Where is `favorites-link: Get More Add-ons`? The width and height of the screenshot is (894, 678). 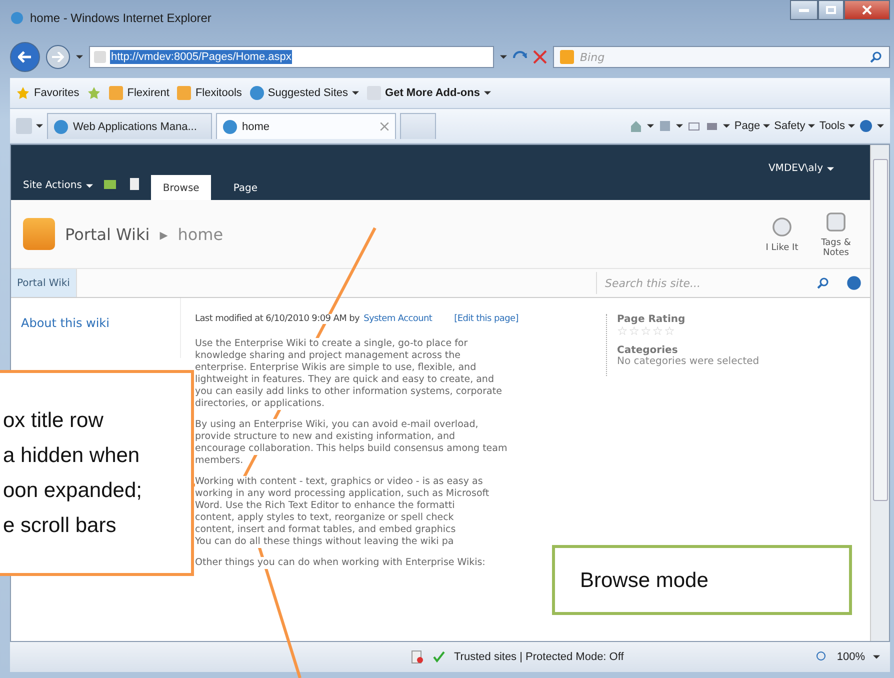
favorites-link: Get More Add-ons is located at coordinates (429, 93).